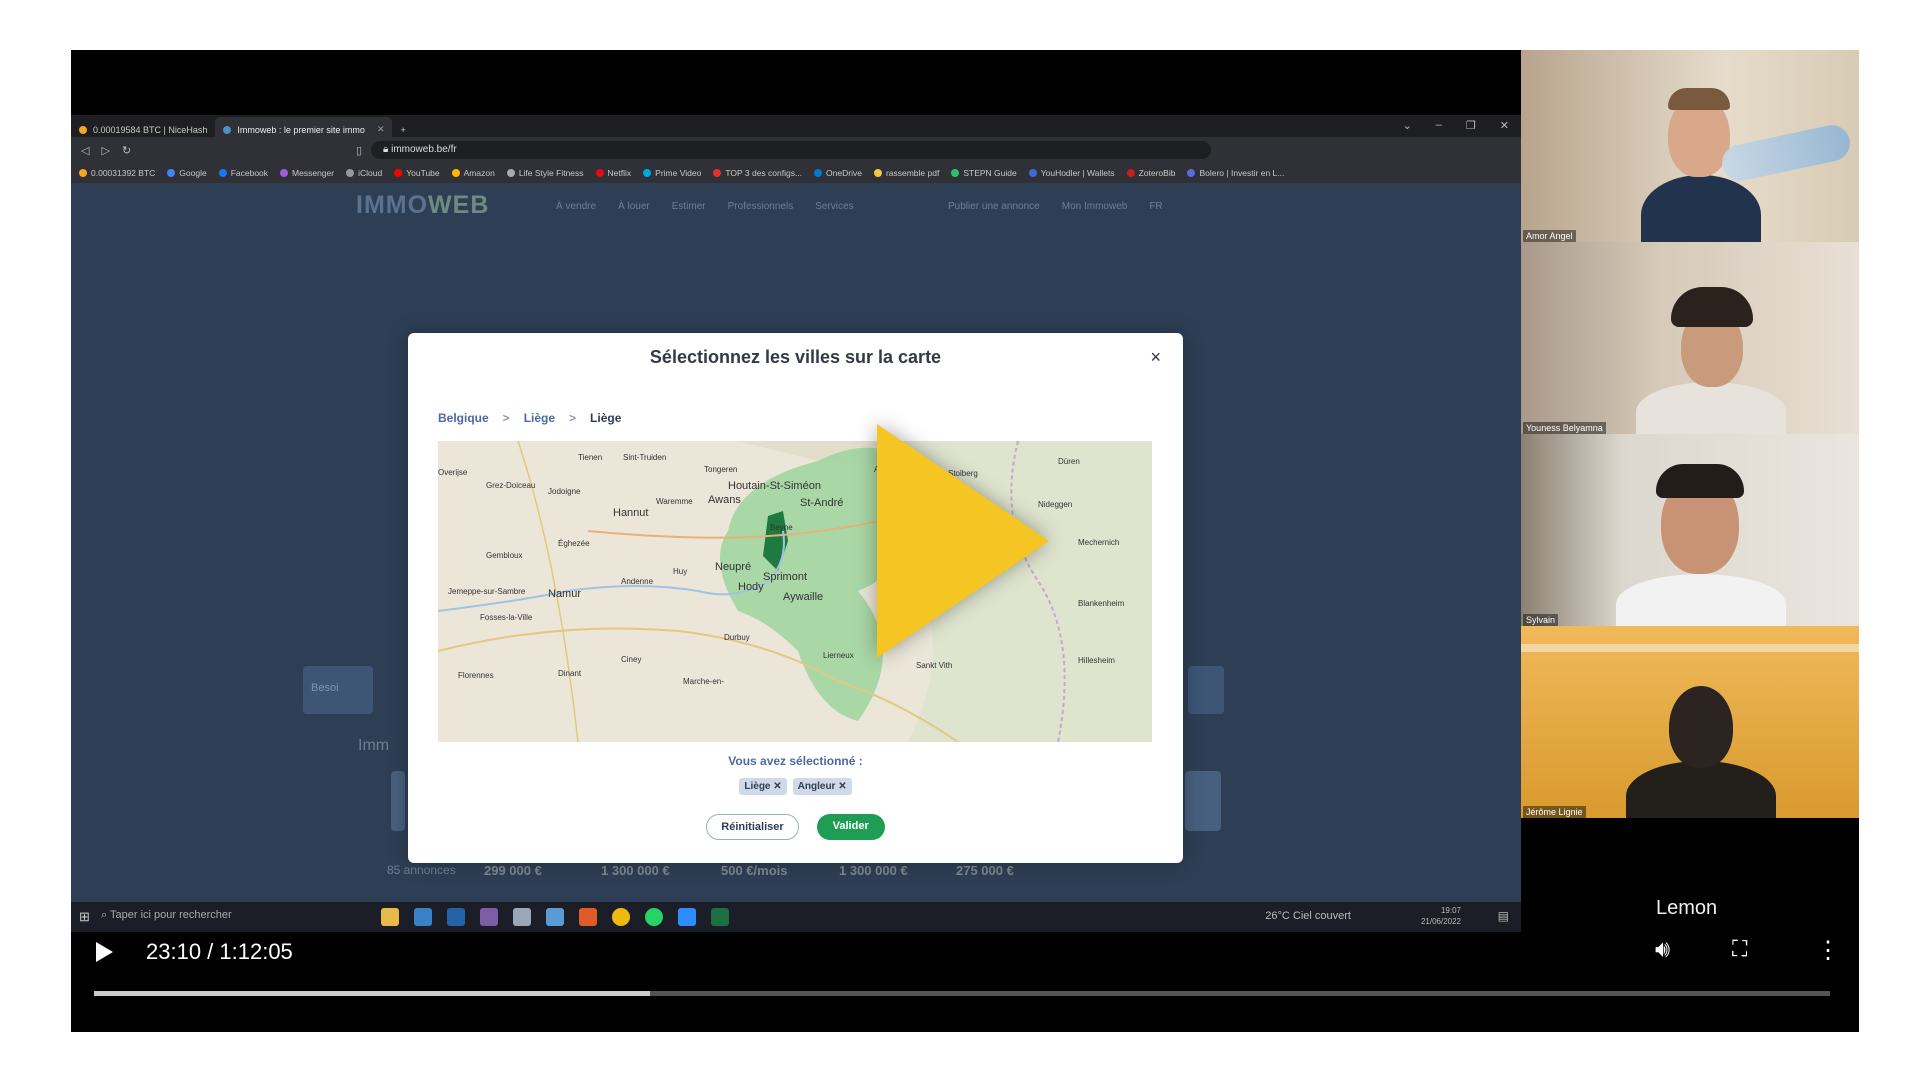  Describe the element at coordinates (1662, 950) in the screenshot. I see `volume-icon: 🔊︎` at that location.